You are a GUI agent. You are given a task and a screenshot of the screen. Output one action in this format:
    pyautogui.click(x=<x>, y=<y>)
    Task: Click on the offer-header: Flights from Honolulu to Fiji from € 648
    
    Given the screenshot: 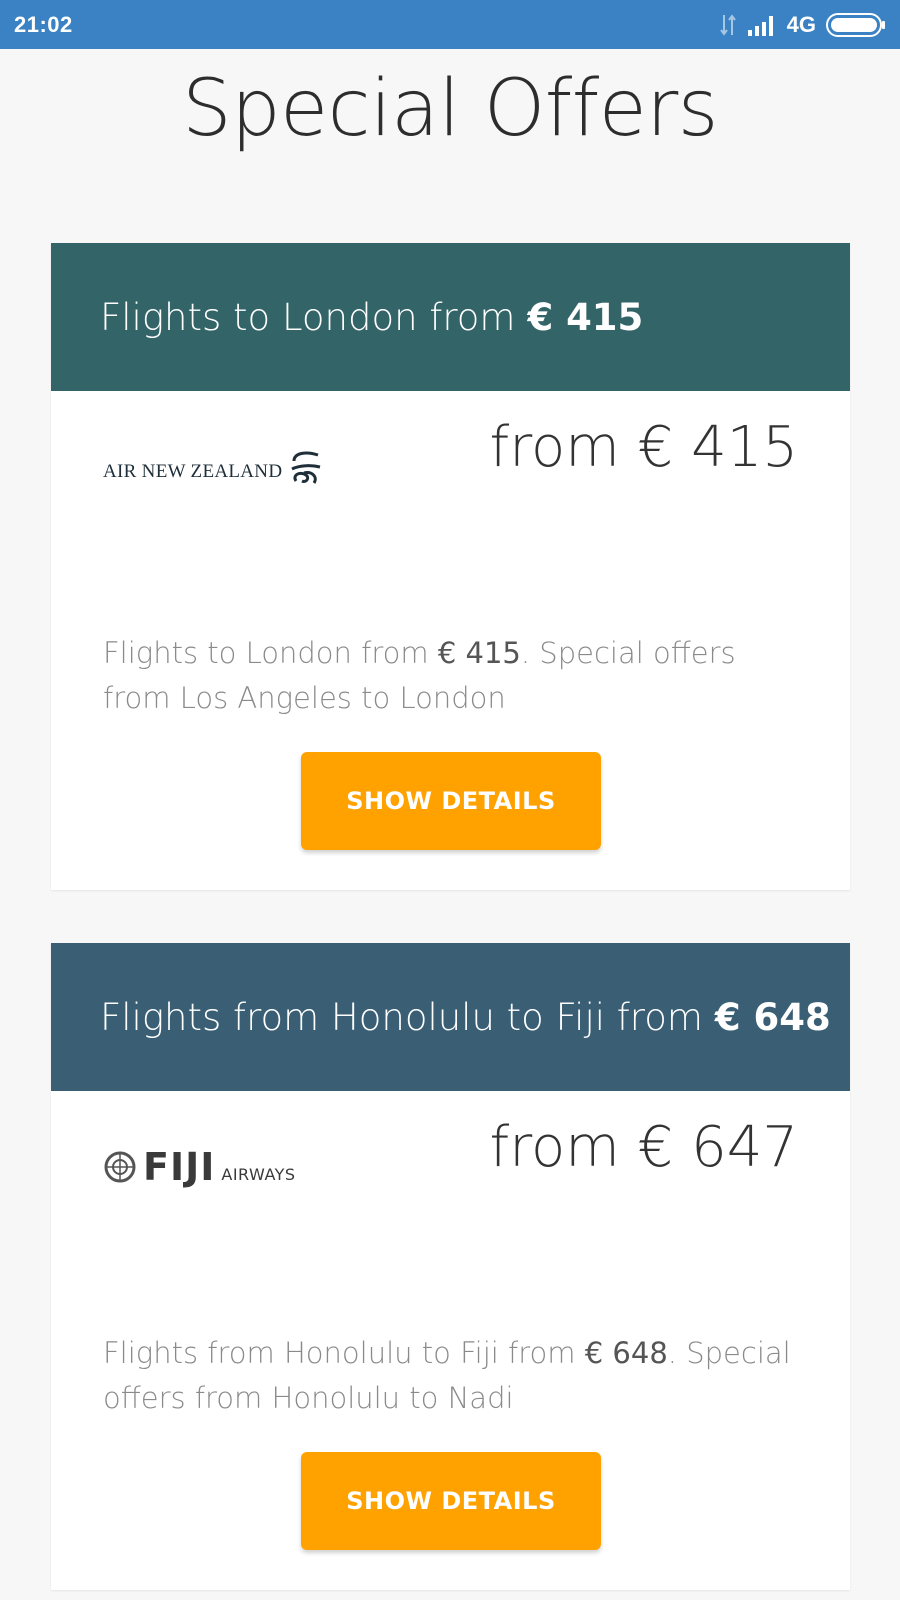 What is the action you would take?
    pyautogui.click(x=450, y=1017)
    